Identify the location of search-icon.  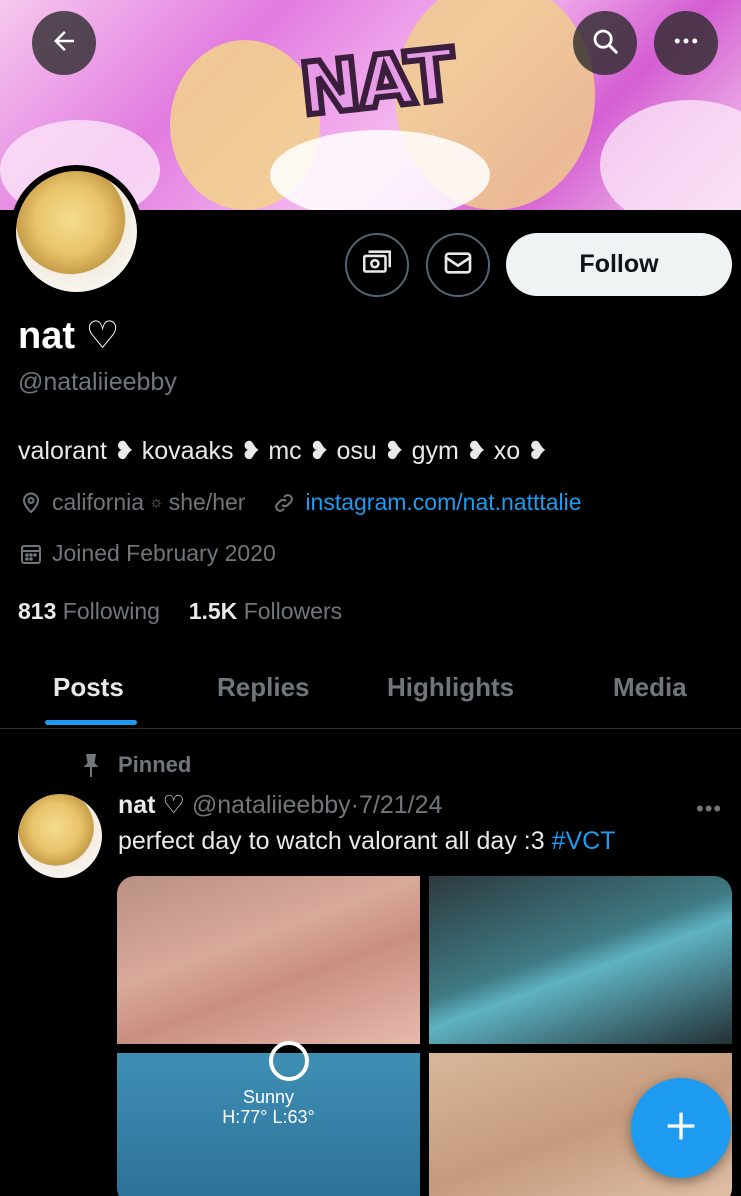
(605, 43).